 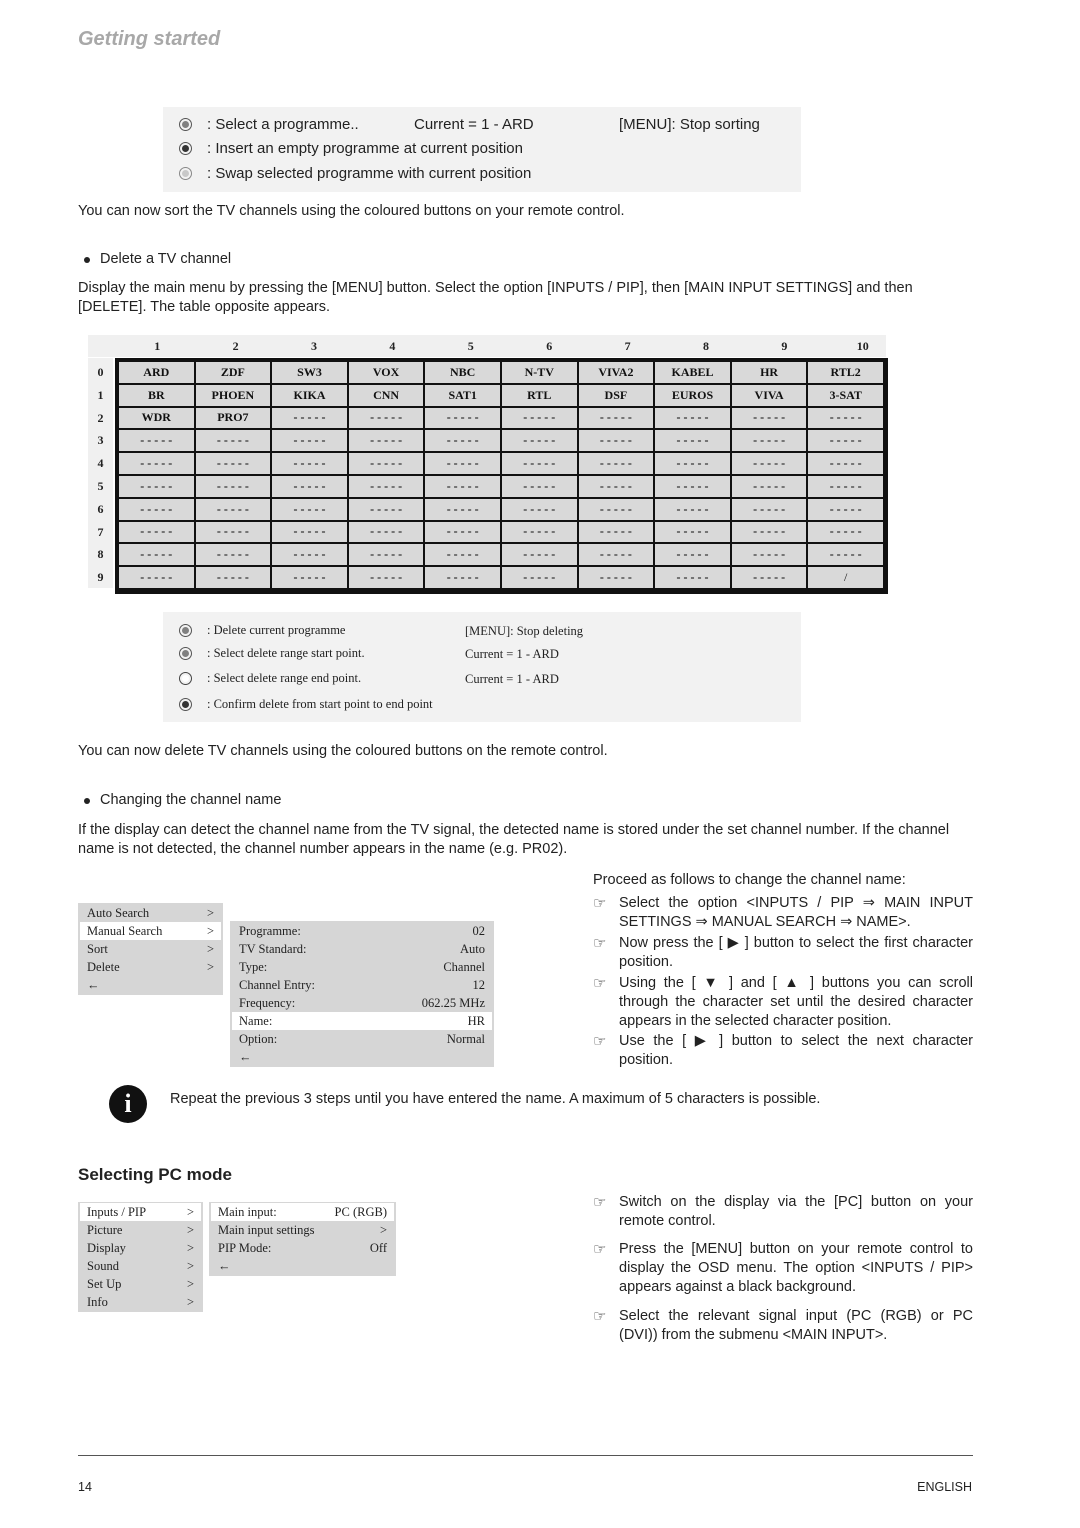 I want to click on main-menu-item: Info >, so click(x=140, y=1302).